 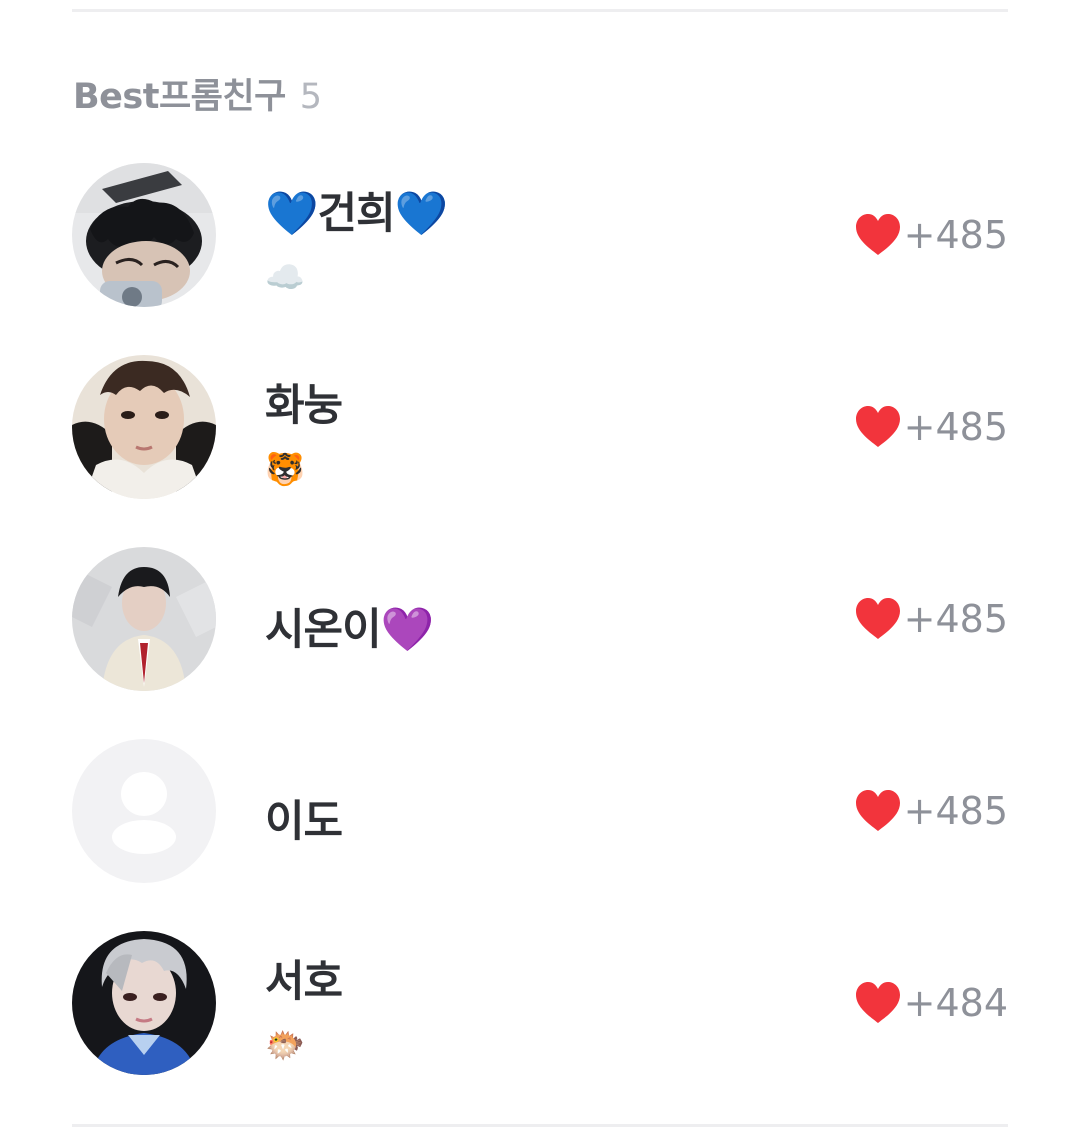 What do you see at coordinates (540, 427) in the screenshot?
I see `friend-row: 화눙 🐯 +485` at bounding box center [540, 427].